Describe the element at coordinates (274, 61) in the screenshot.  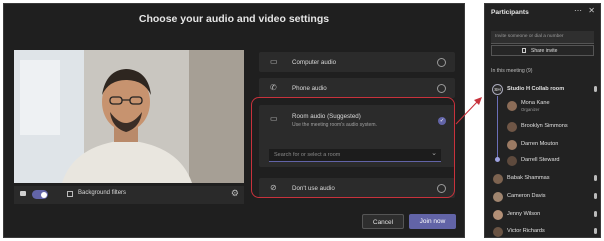
I see `computer-icon: ▭` at that location.